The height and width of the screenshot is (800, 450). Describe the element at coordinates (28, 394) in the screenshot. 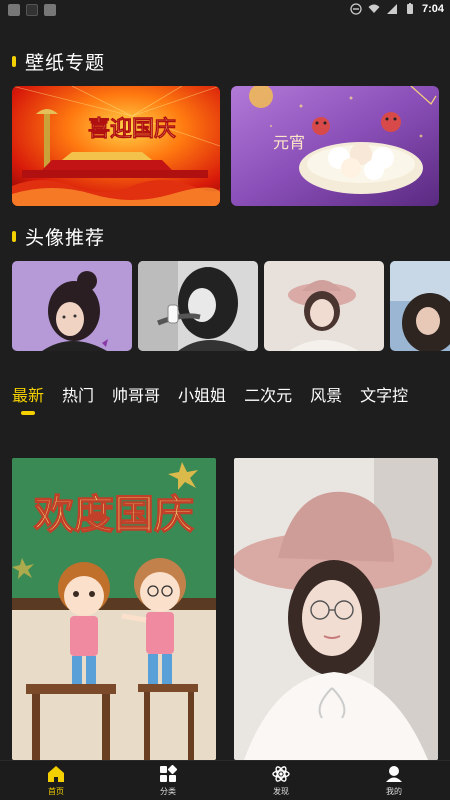

I see `tab-latest: 最新` at that location.